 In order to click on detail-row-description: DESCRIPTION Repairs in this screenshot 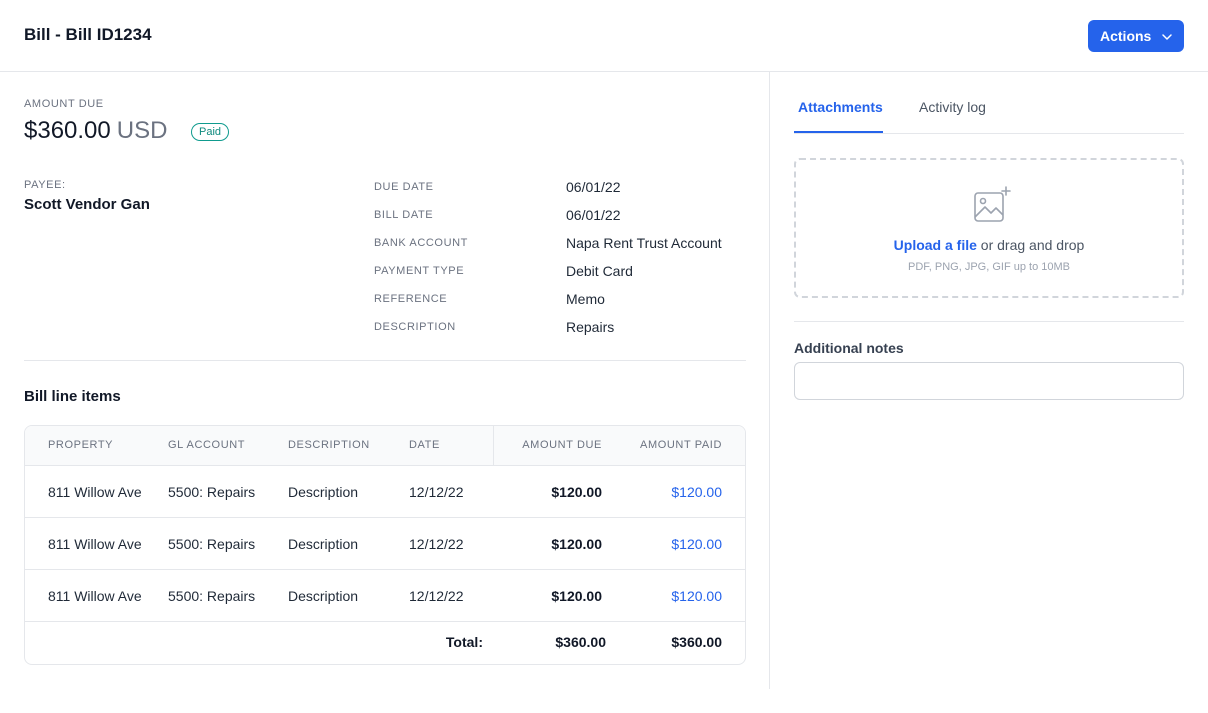, I will do `click(560, 330)`.